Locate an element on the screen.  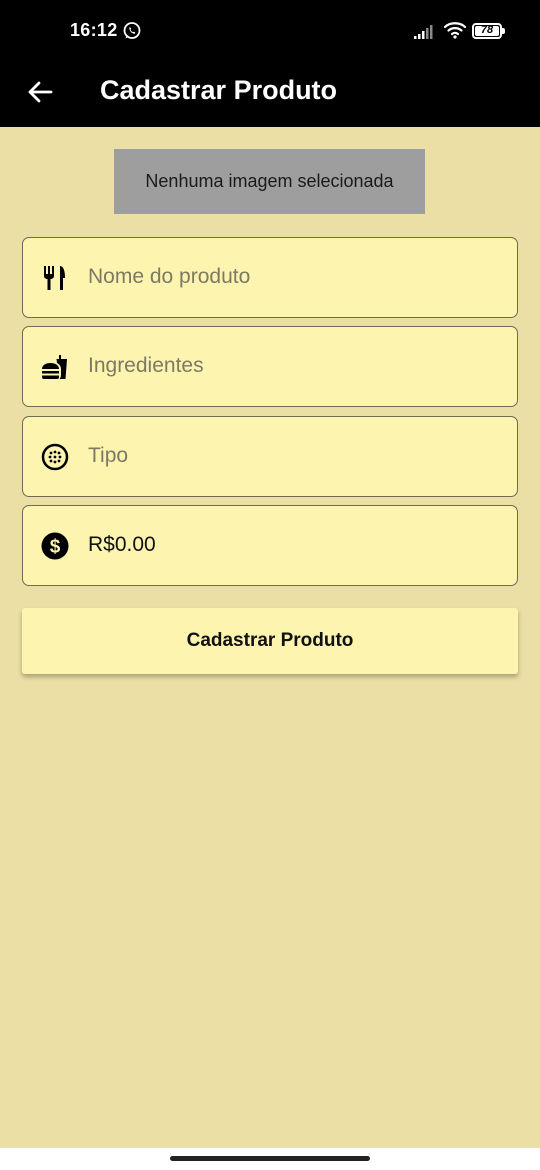
status-bar: 16:12 78 is located at coordinates (270, 31).